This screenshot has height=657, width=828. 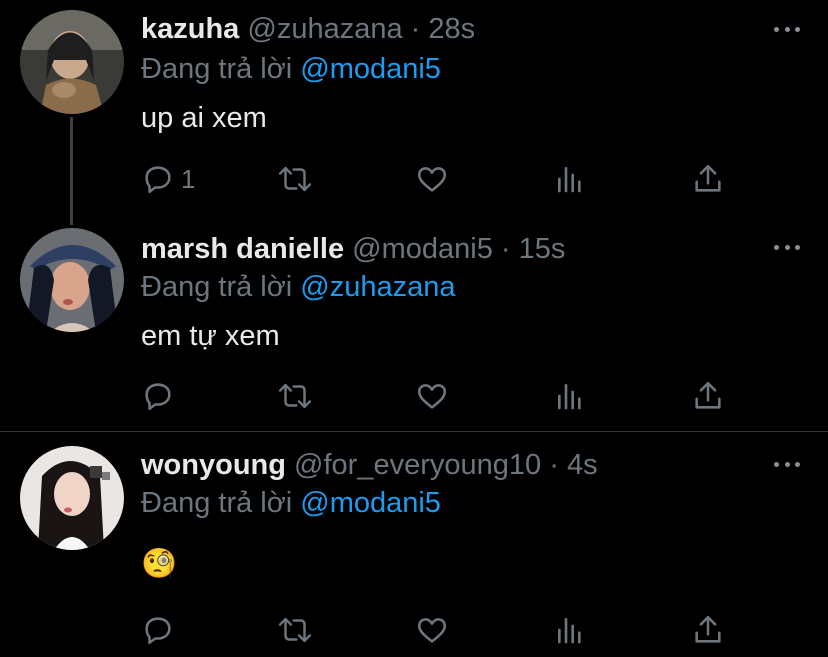 What do you see at coordinates (377, 287) in the screenshot?
I see `mention-link: @zuhazana` at bounding box center [377, 287].